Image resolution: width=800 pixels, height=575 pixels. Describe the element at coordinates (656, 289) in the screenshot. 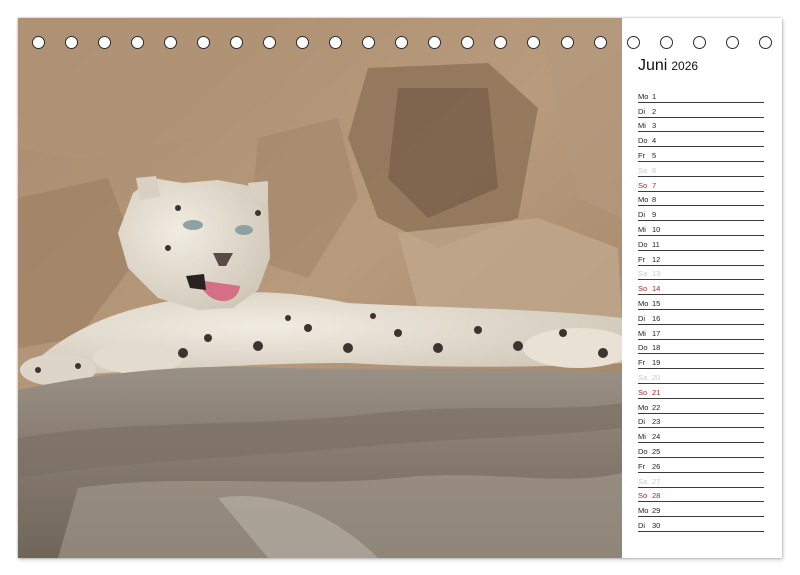

I see `day-number: 14` at that location.